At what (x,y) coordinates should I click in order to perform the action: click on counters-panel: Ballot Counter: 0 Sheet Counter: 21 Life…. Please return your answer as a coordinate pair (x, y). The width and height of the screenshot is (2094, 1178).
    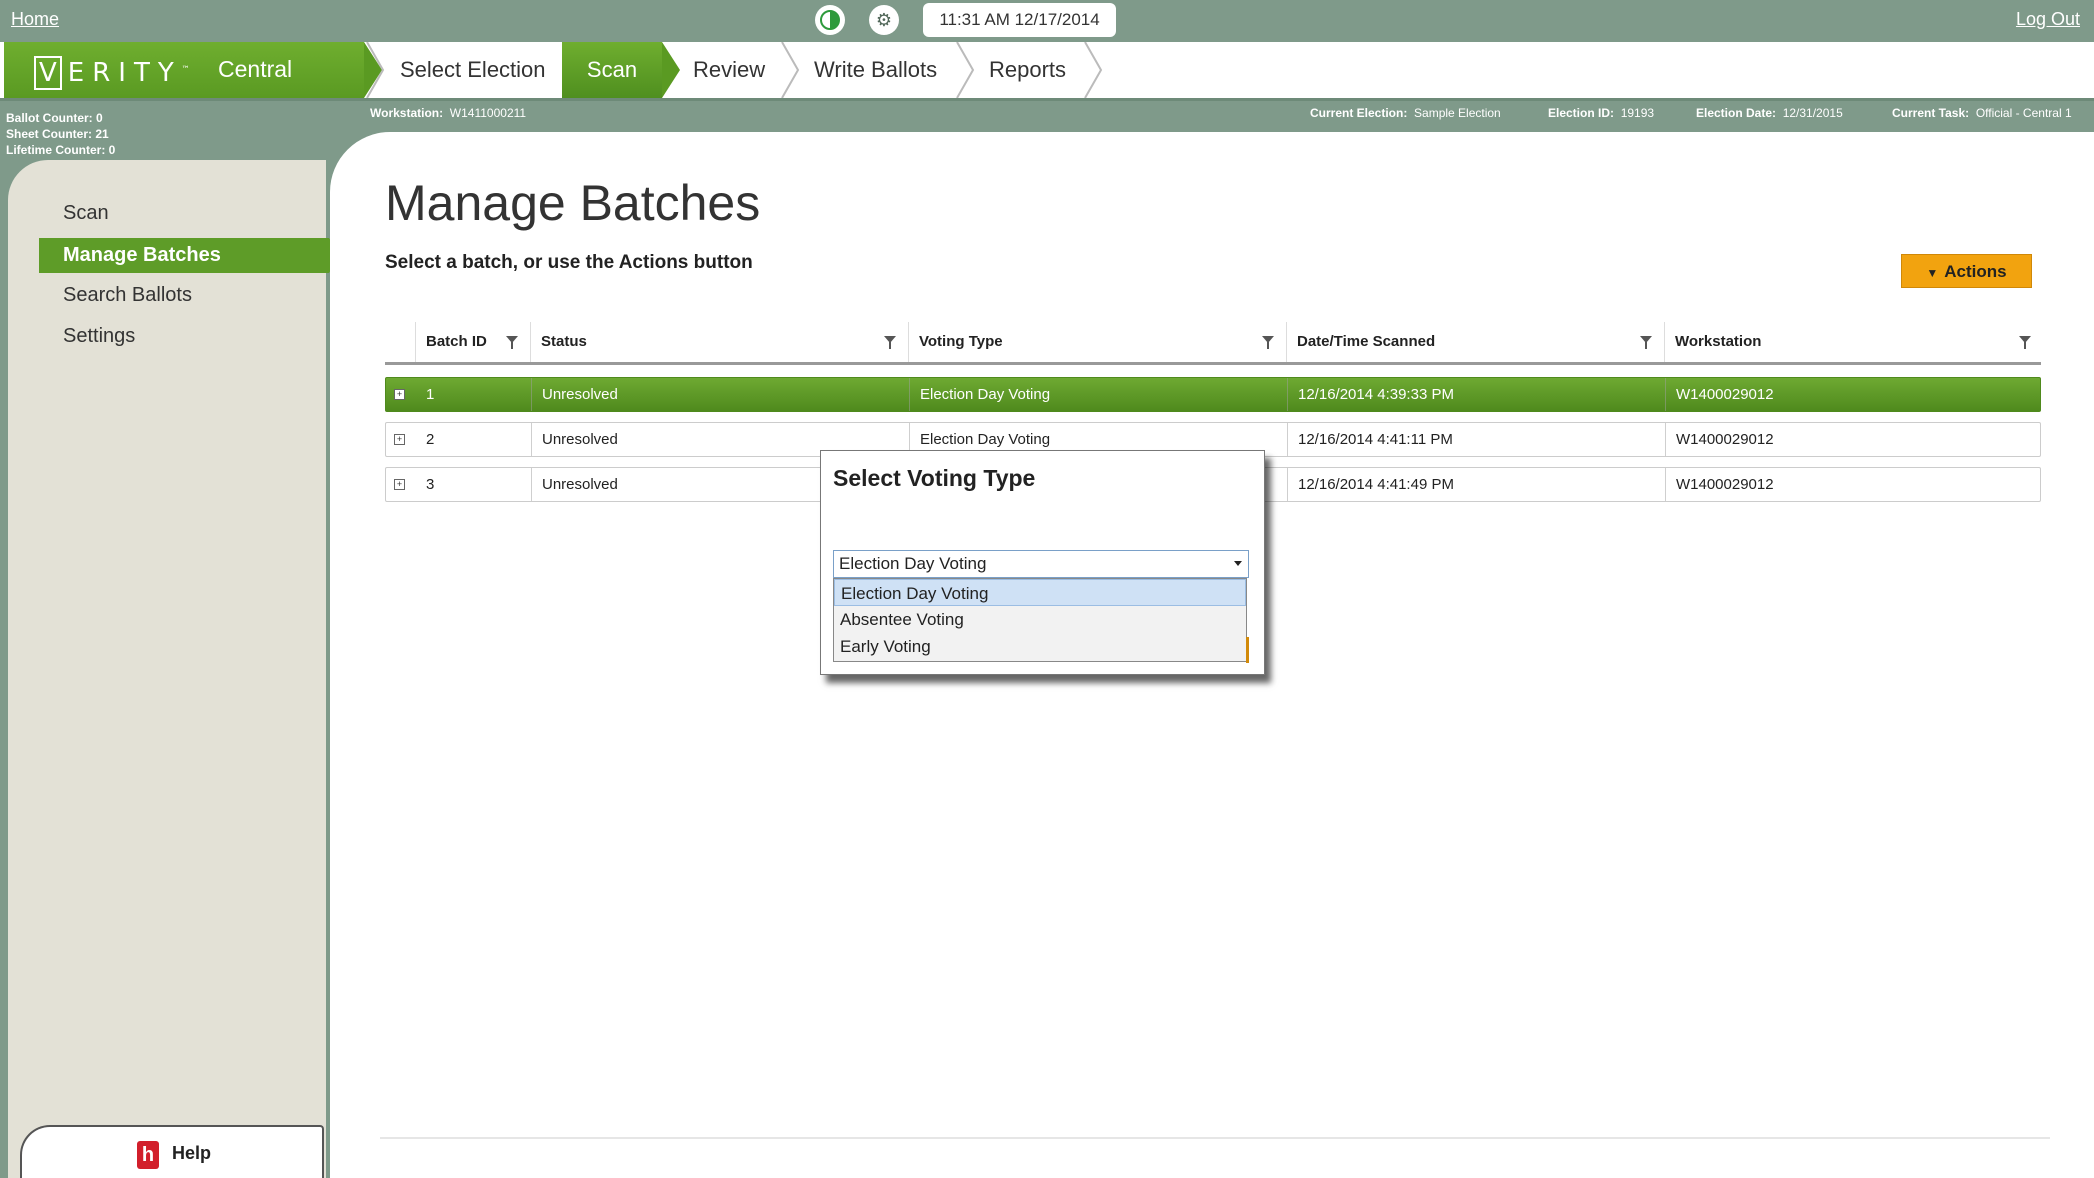
    Looking at the image, I should click on (60, 134).